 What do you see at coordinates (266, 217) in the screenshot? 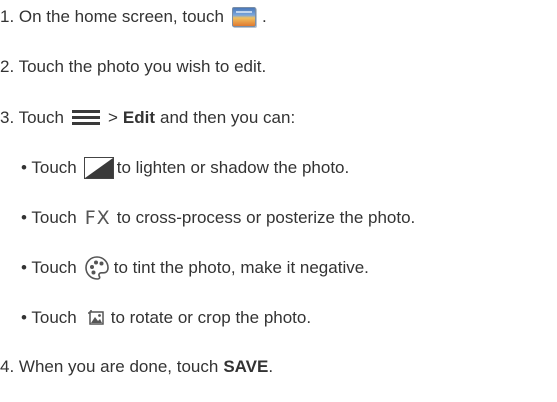
I see `bullet-2-post: to cross-process or posterize the photo.` at bounding box center [266, 217].